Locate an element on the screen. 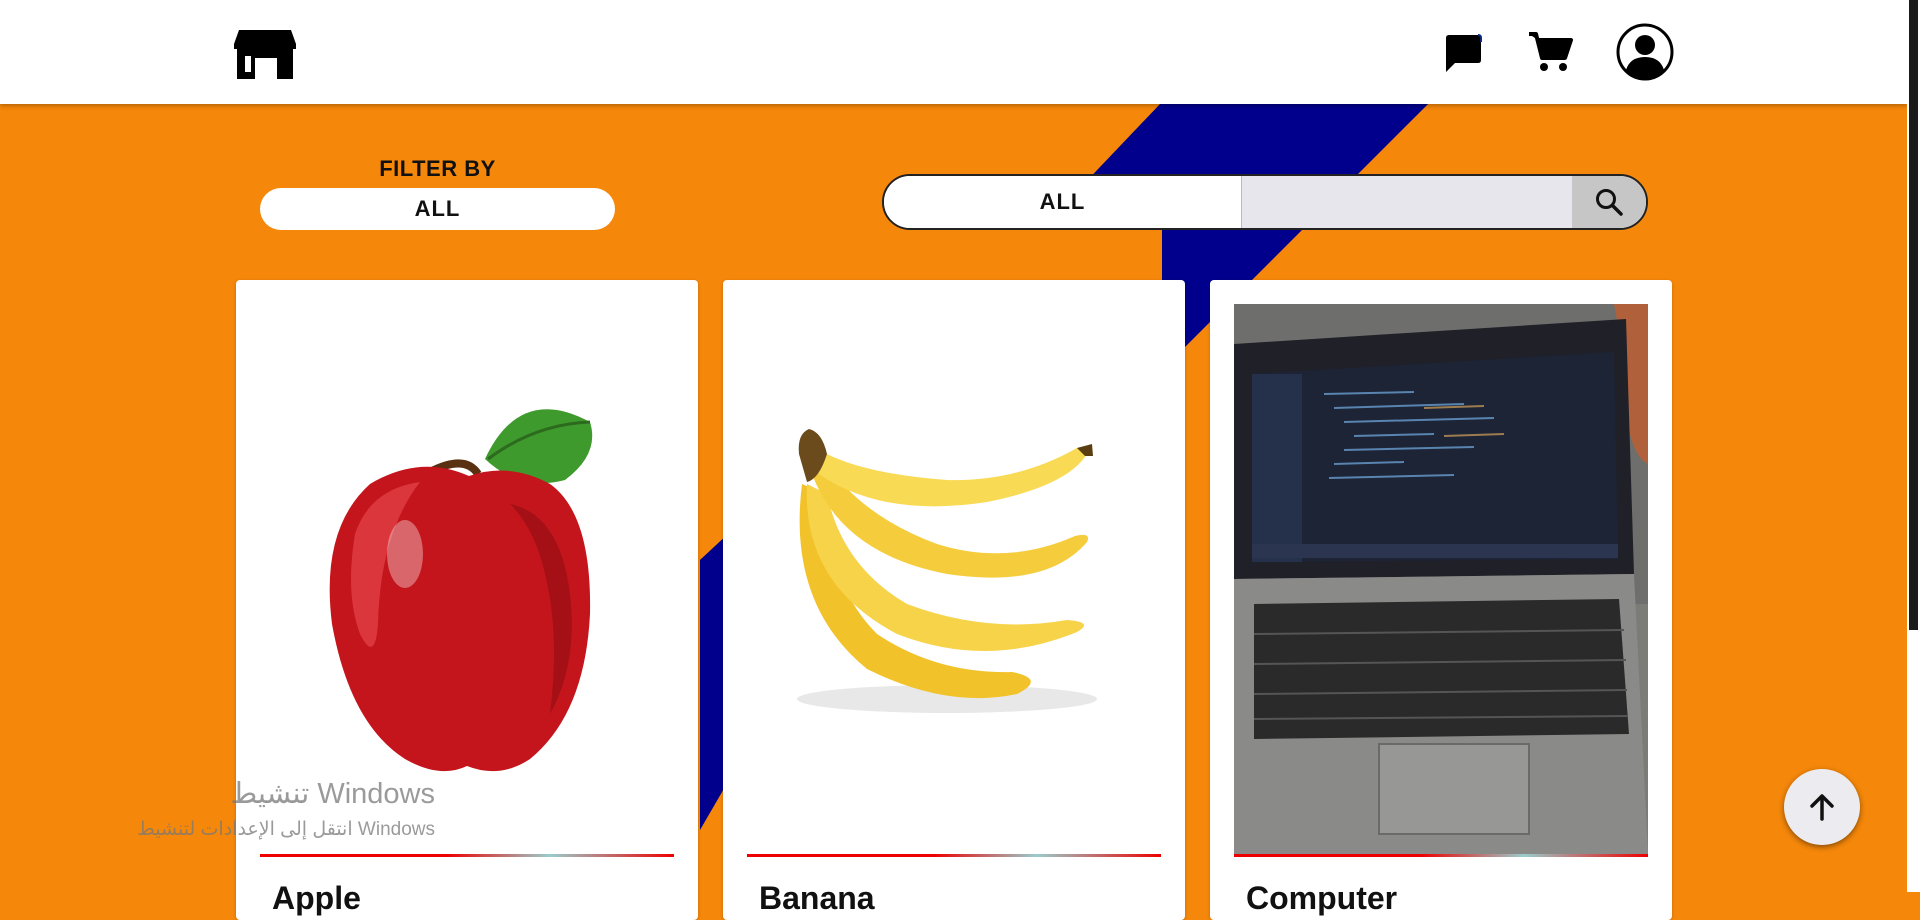 The image size is (1920, 920). filter-dropdown: ALL is located at coordinates (437, 209).